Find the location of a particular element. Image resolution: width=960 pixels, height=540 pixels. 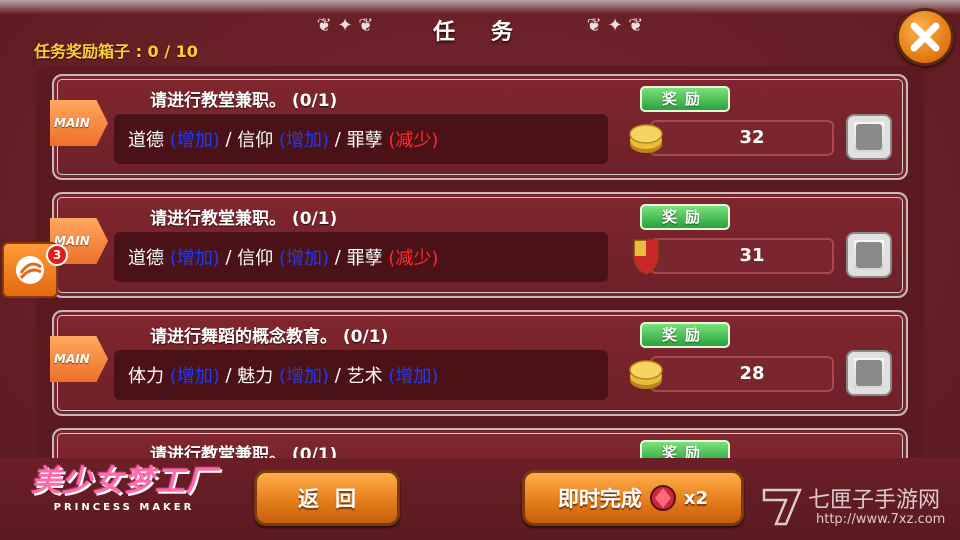

game-logo: 美少女梦工厂 PRINCESS MAKER is located at coordinates (124, 492).